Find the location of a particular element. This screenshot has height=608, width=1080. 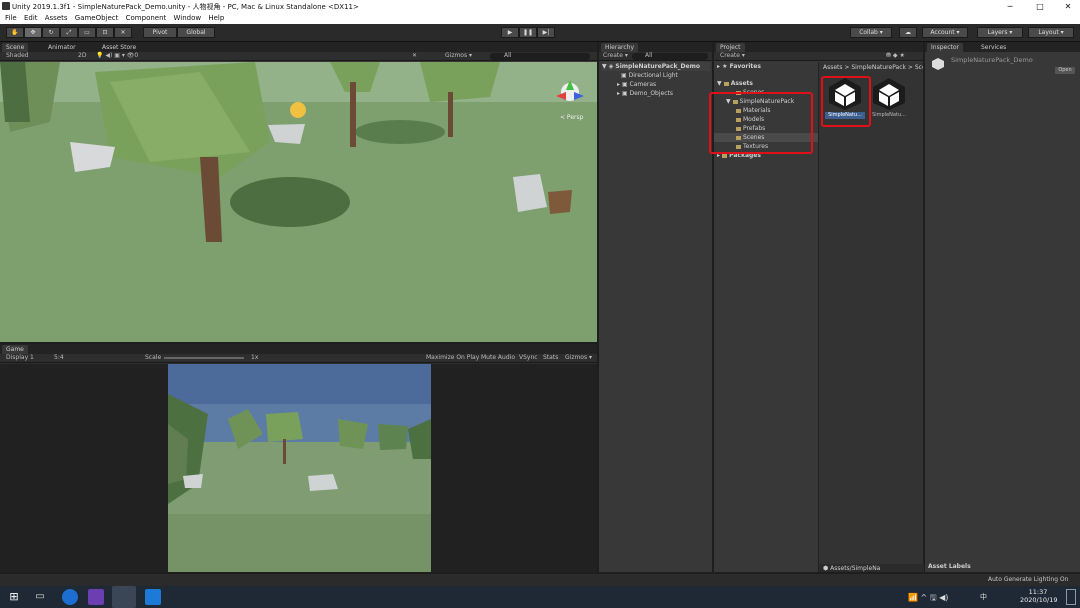

collab-button: Collab ▾ is located at coordinates (871, 32).